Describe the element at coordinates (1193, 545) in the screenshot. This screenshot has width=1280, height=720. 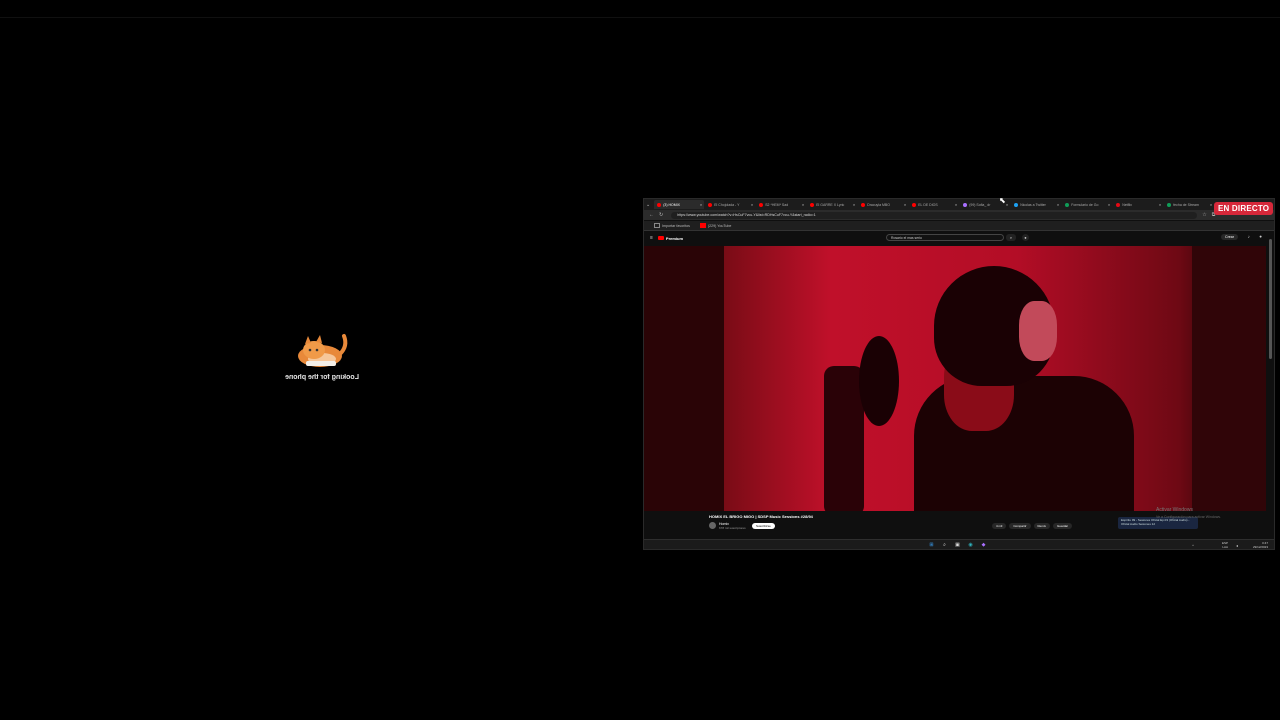
I see `chevron-up-icon: ^` at that location.